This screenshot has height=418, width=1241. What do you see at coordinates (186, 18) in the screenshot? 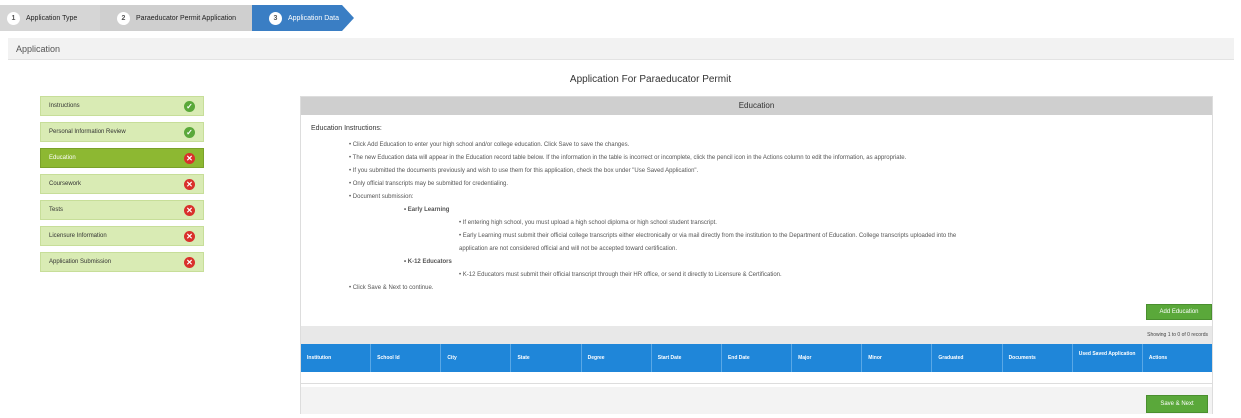
I see `step-label: Paraeducator Permit Application` at bounding box center [186, 18].